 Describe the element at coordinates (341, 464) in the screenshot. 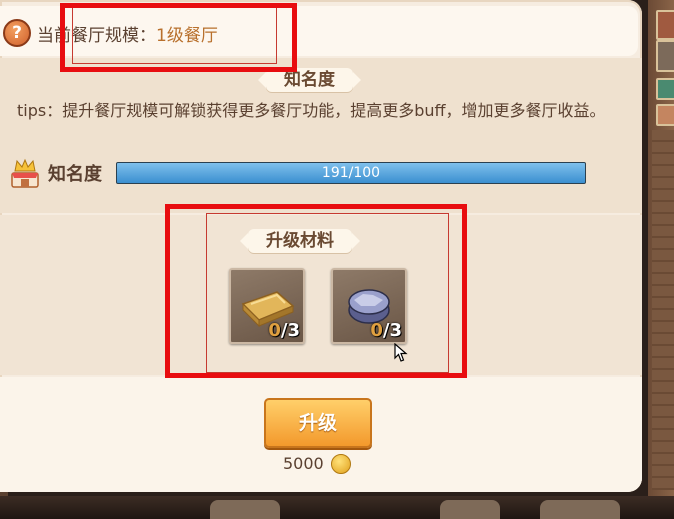

I see `coin-icon` at that location.